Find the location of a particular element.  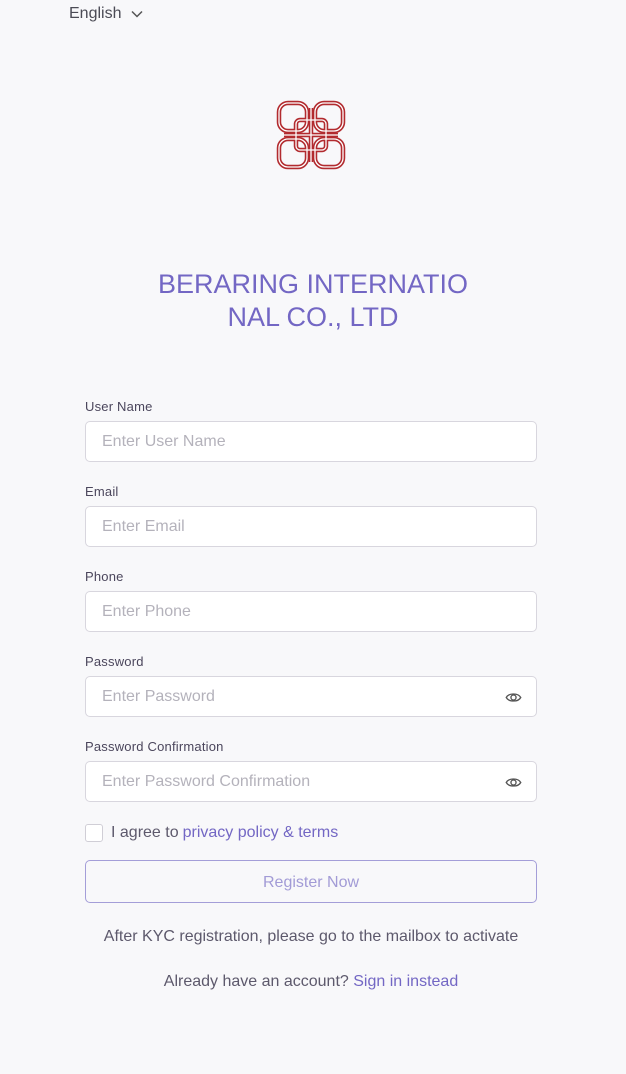

company-name-line-2: NAL CO., LTD is located at coordinates (313, 317).